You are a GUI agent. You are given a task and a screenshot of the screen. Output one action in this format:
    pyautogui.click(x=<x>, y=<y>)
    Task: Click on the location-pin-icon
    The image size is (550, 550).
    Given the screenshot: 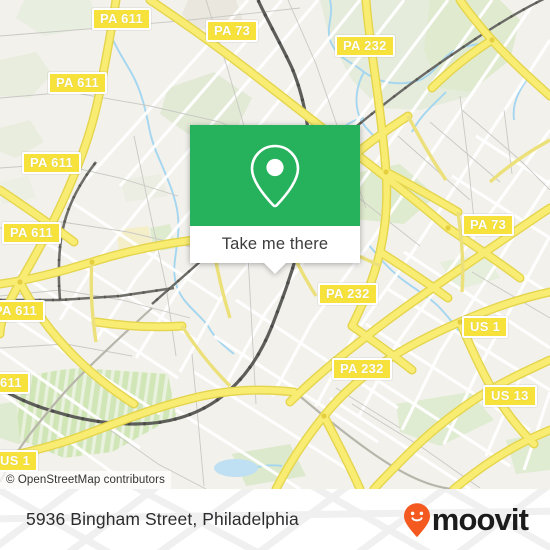 What is the action you would take?
    pyautogui.click(x=275, y=175)
    